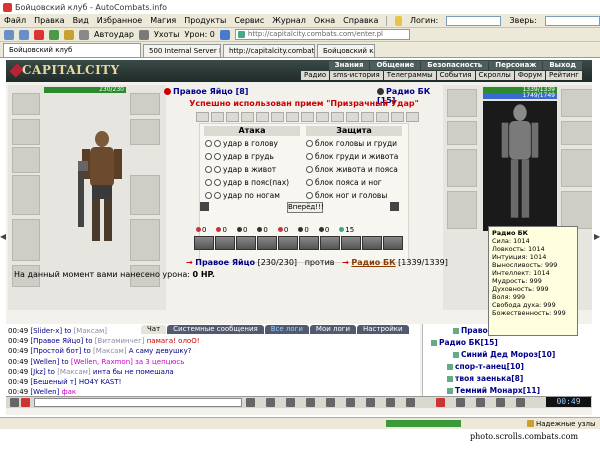 The width and height of the screenshot is (600, 450). I want to click on nav-radio: Радио, so click(315, 75).